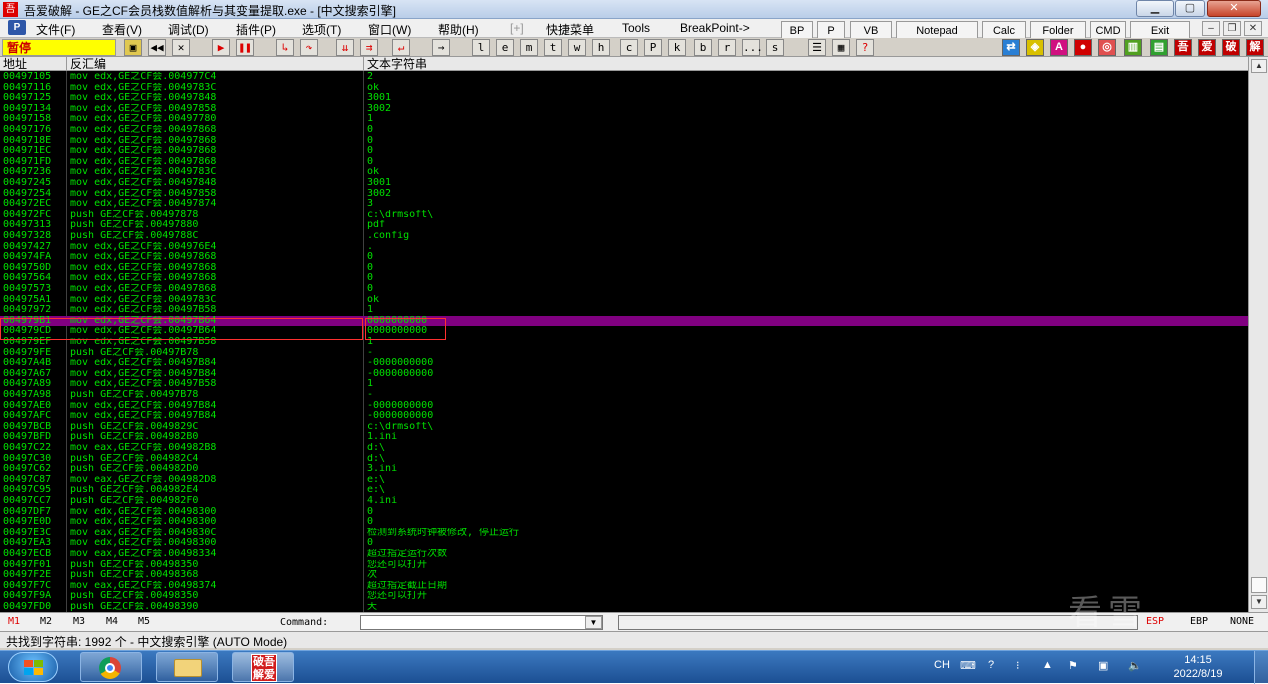 The height and width of the screenshot is (684, 1268). Describe the element at coordinates (703, 47) in the screenshot. I see `tool-b-button: b` at that location.